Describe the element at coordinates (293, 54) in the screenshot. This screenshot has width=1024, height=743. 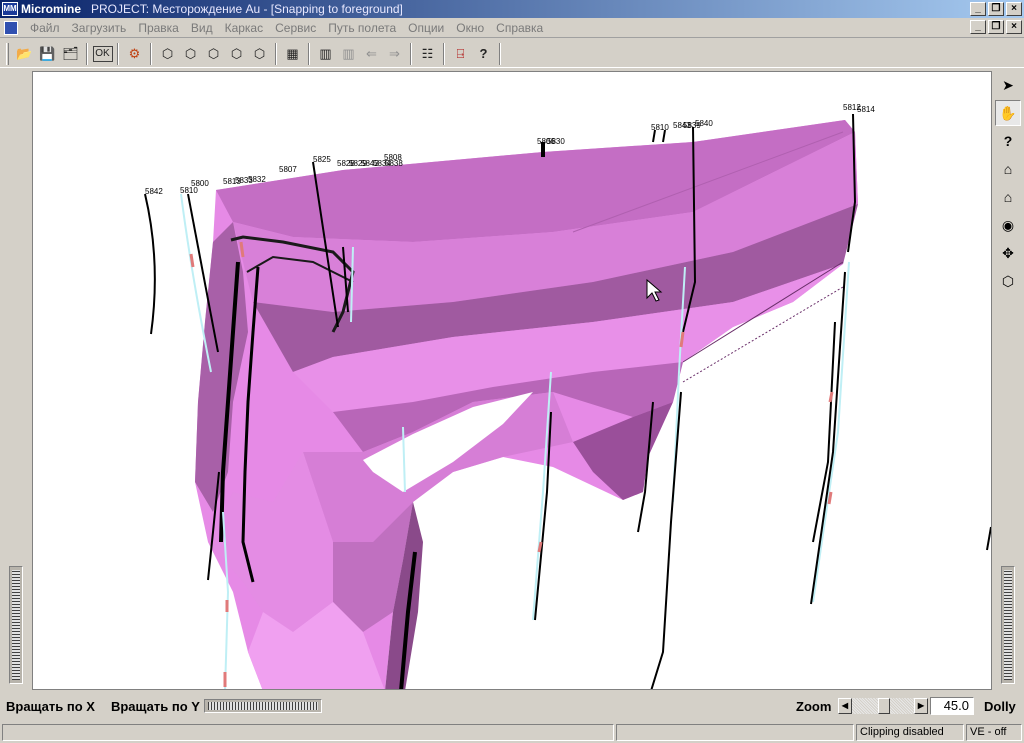
I see `grid-icon: ▦` at that location.